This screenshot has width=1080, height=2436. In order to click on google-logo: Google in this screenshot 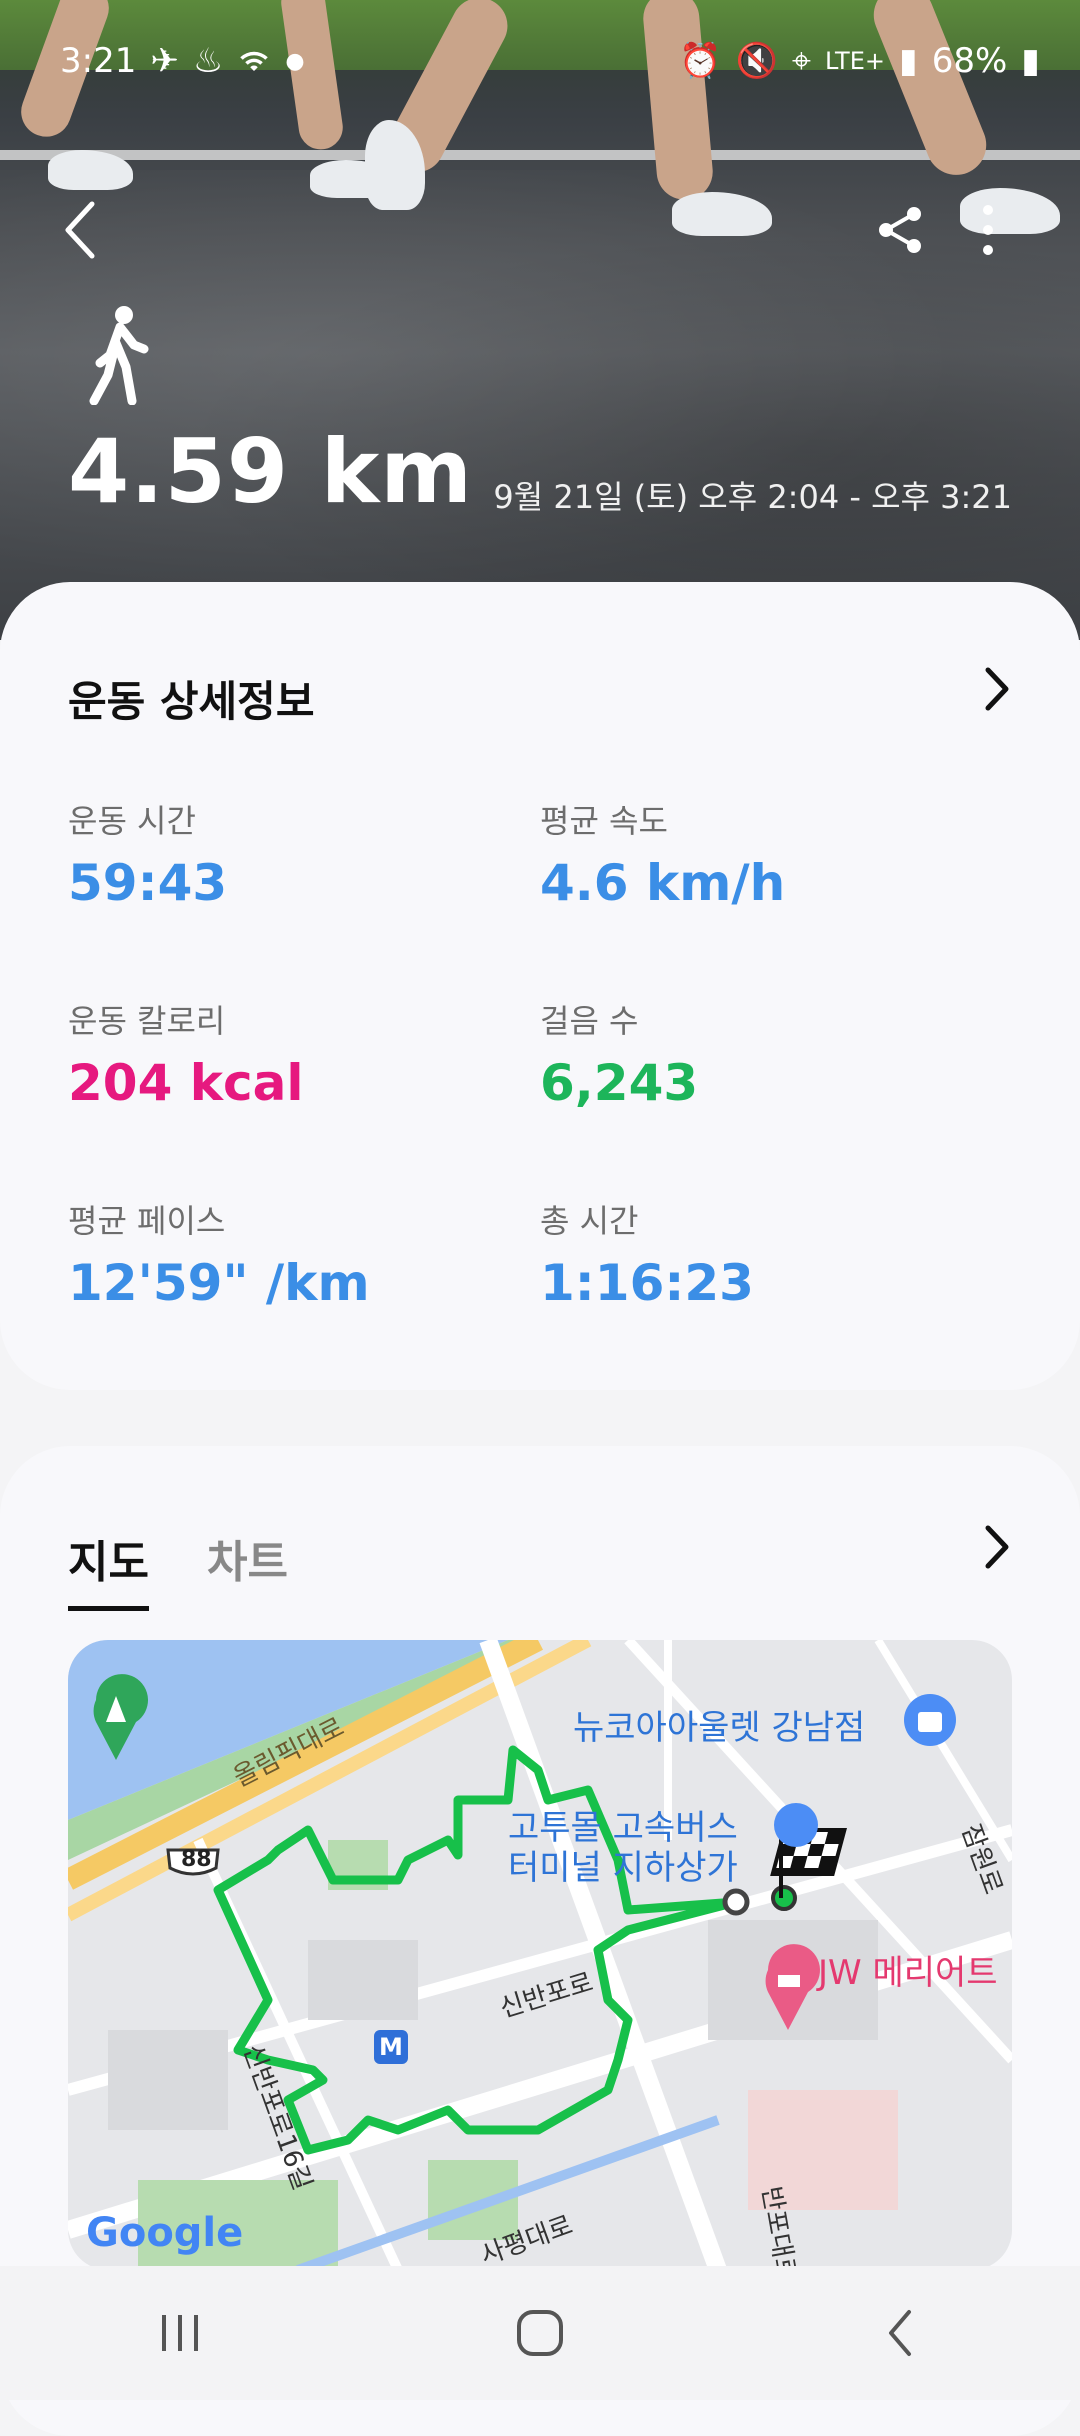, I will do `click(165, 2233)`.